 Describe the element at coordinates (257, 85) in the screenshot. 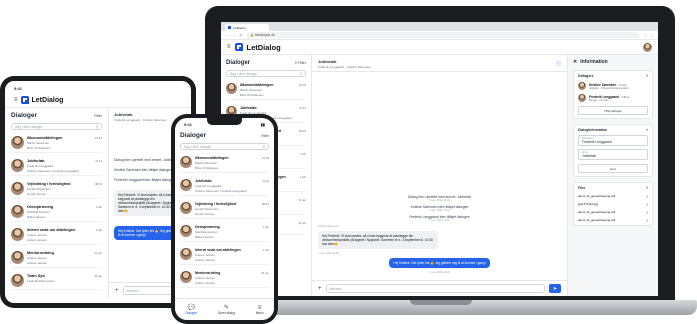

I see `dialog-title: Økonomiafdelingen` at that location.